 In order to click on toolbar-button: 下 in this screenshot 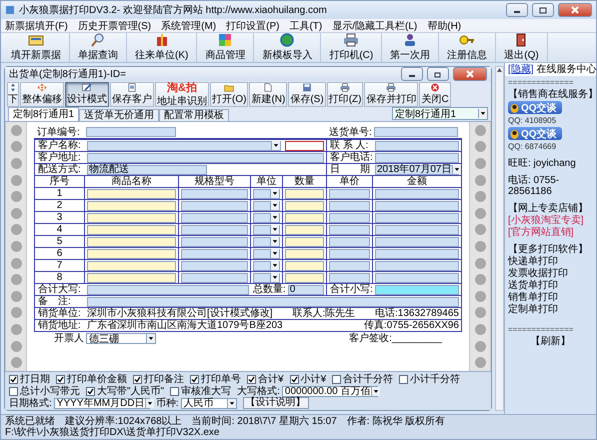, I will do `click(13, 94)`.